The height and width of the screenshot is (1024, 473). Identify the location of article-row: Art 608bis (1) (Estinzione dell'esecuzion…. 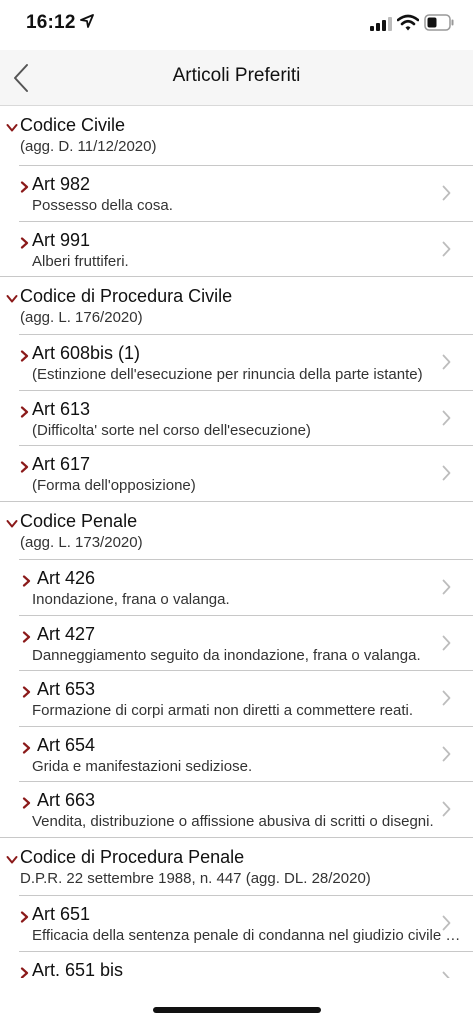
(236, 362).